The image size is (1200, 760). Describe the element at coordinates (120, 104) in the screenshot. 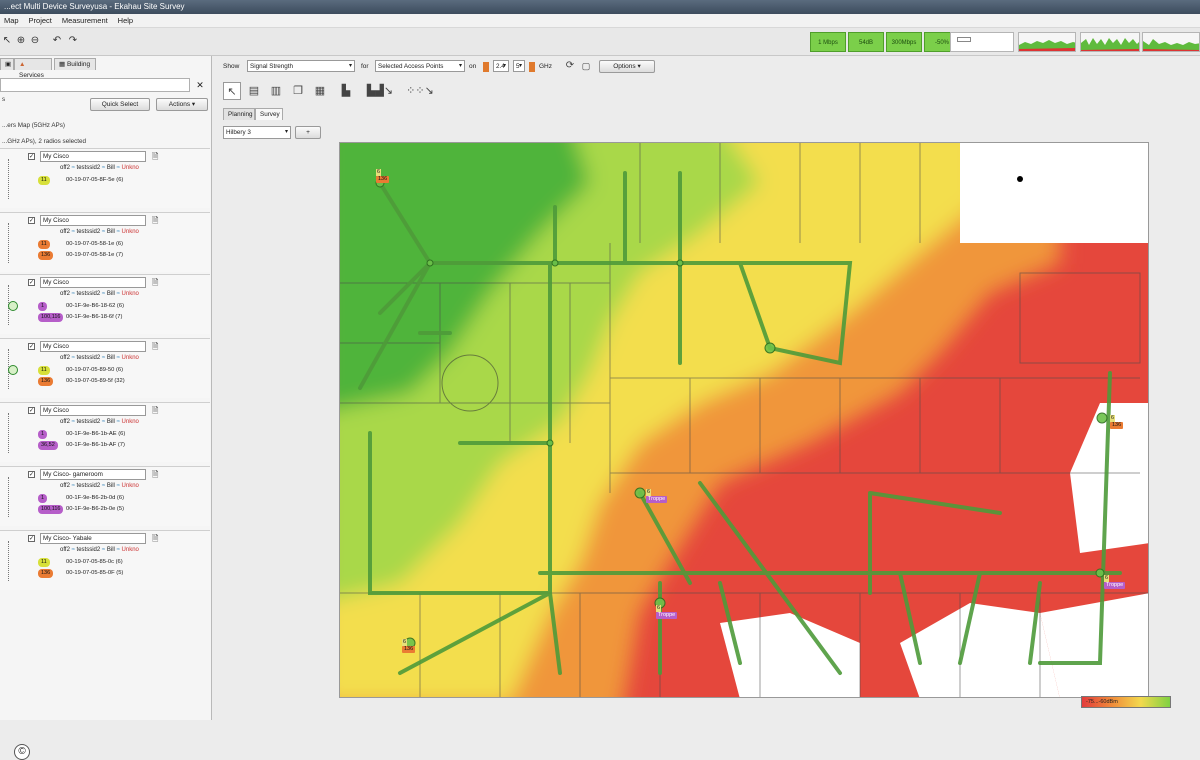

I see `quick-select-button: Quick Select` at that location.